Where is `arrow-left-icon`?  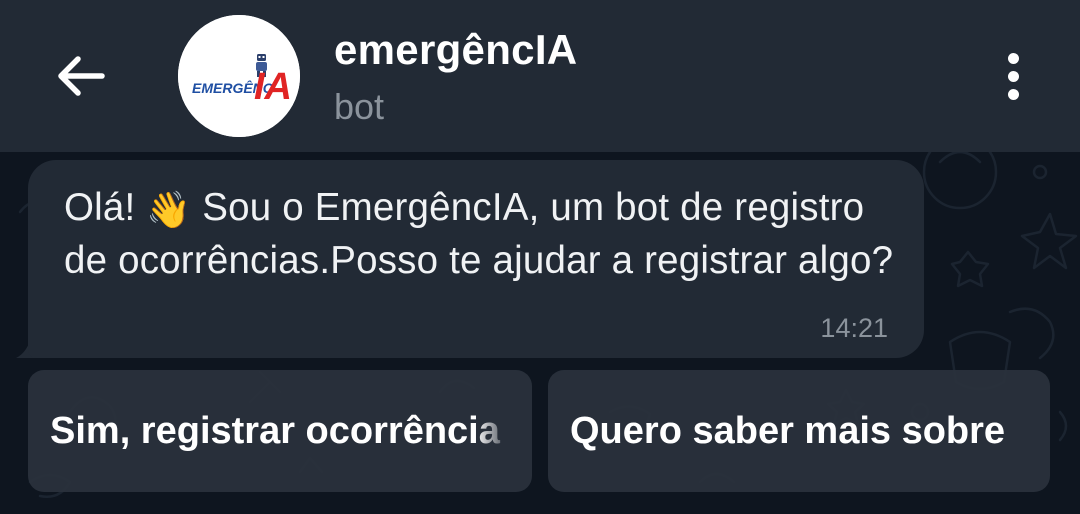 arrow-left-icon is located at coordinates (81, 76).